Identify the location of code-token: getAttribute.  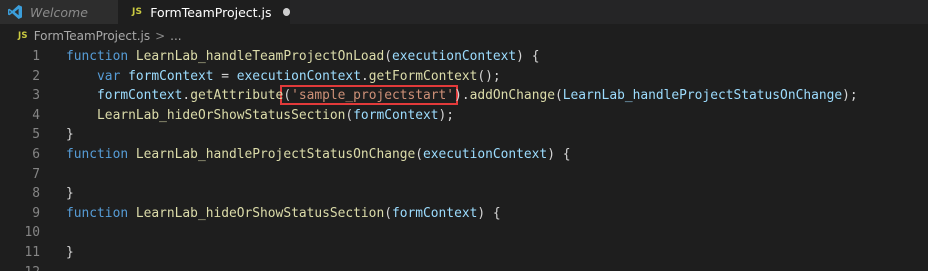
(237, 96).